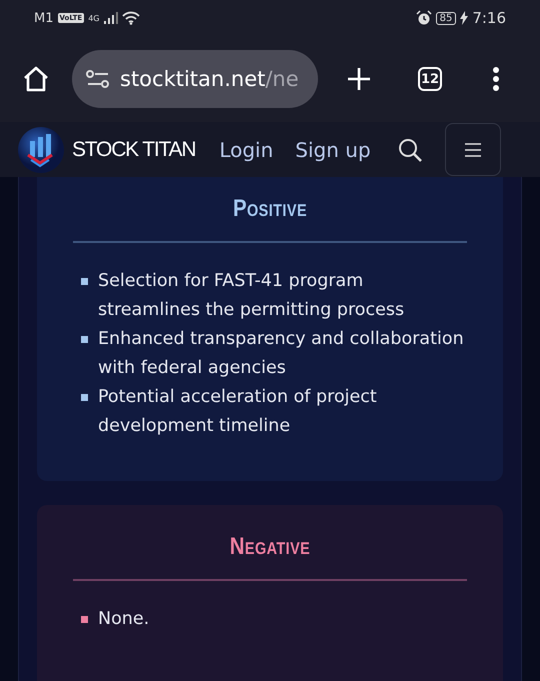 The height and width of the screenshot is (681, 540). I want to click on nav-link: Login, so click(246, 150).